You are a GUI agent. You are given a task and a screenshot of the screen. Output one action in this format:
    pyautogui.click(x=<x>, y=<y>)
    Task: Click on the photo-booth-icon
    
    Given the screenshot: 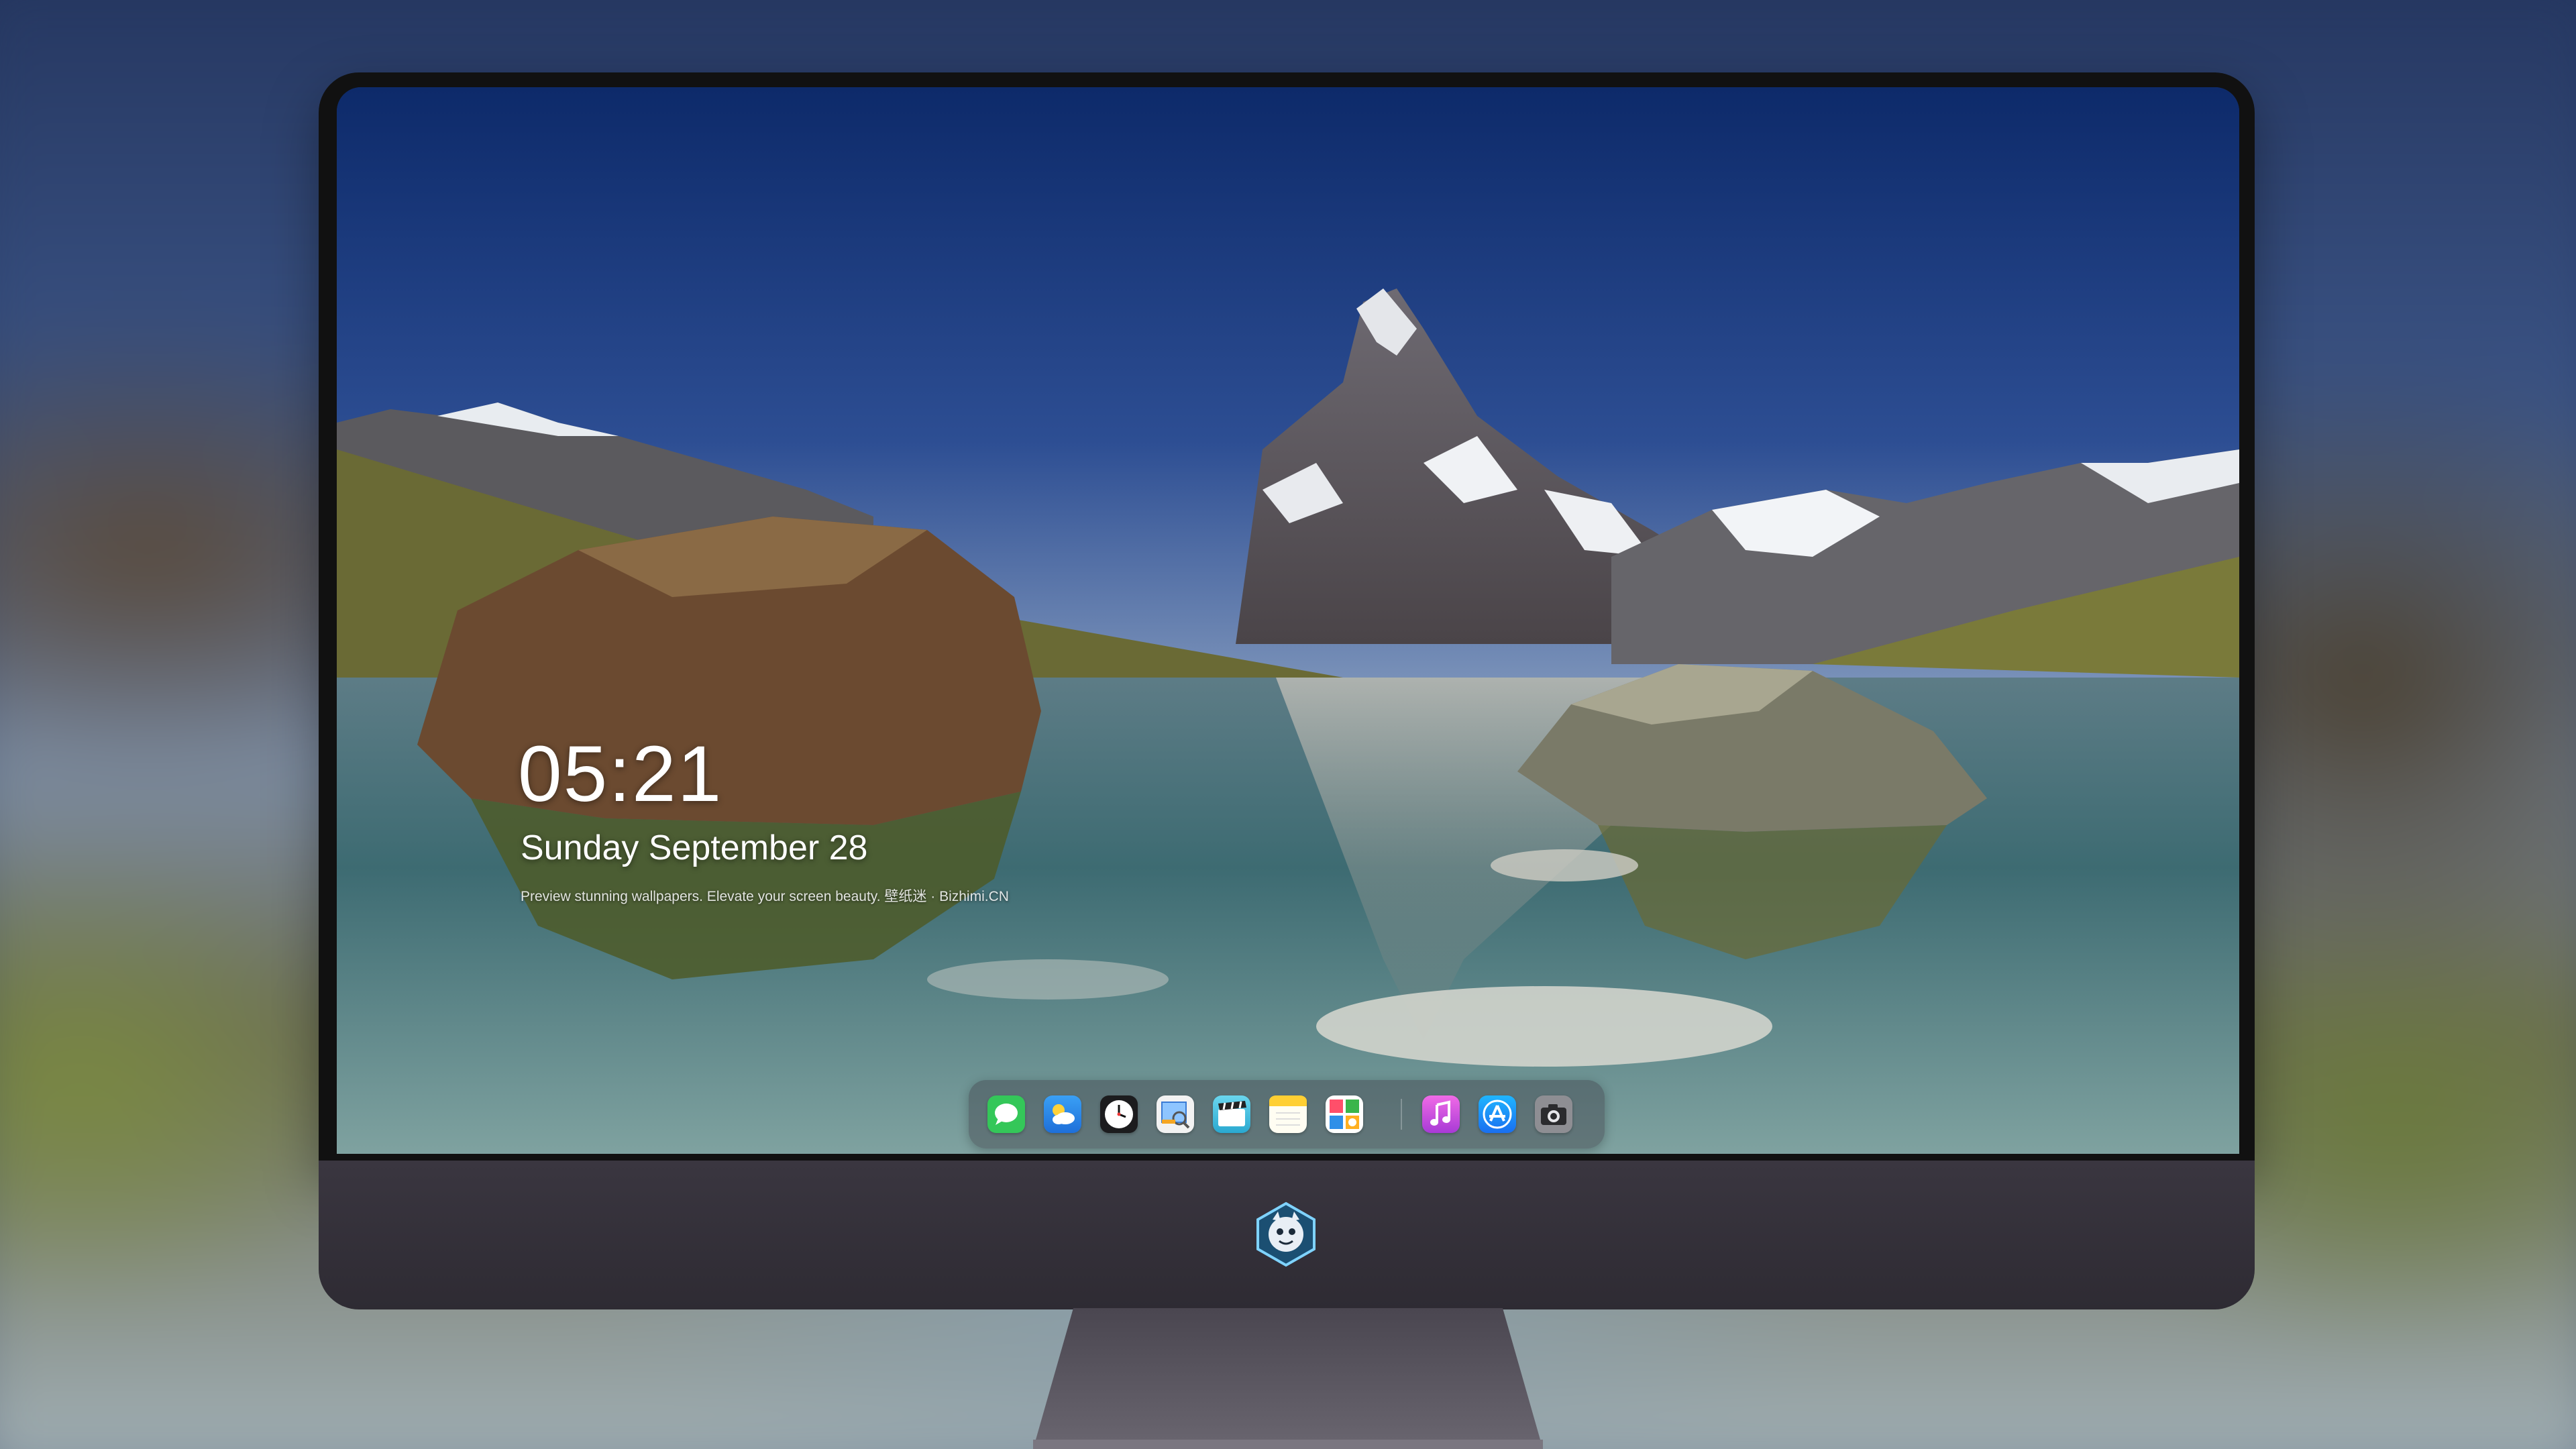 What is the action you would take?
    pyautogui.click(x=1344, y=1114)
    